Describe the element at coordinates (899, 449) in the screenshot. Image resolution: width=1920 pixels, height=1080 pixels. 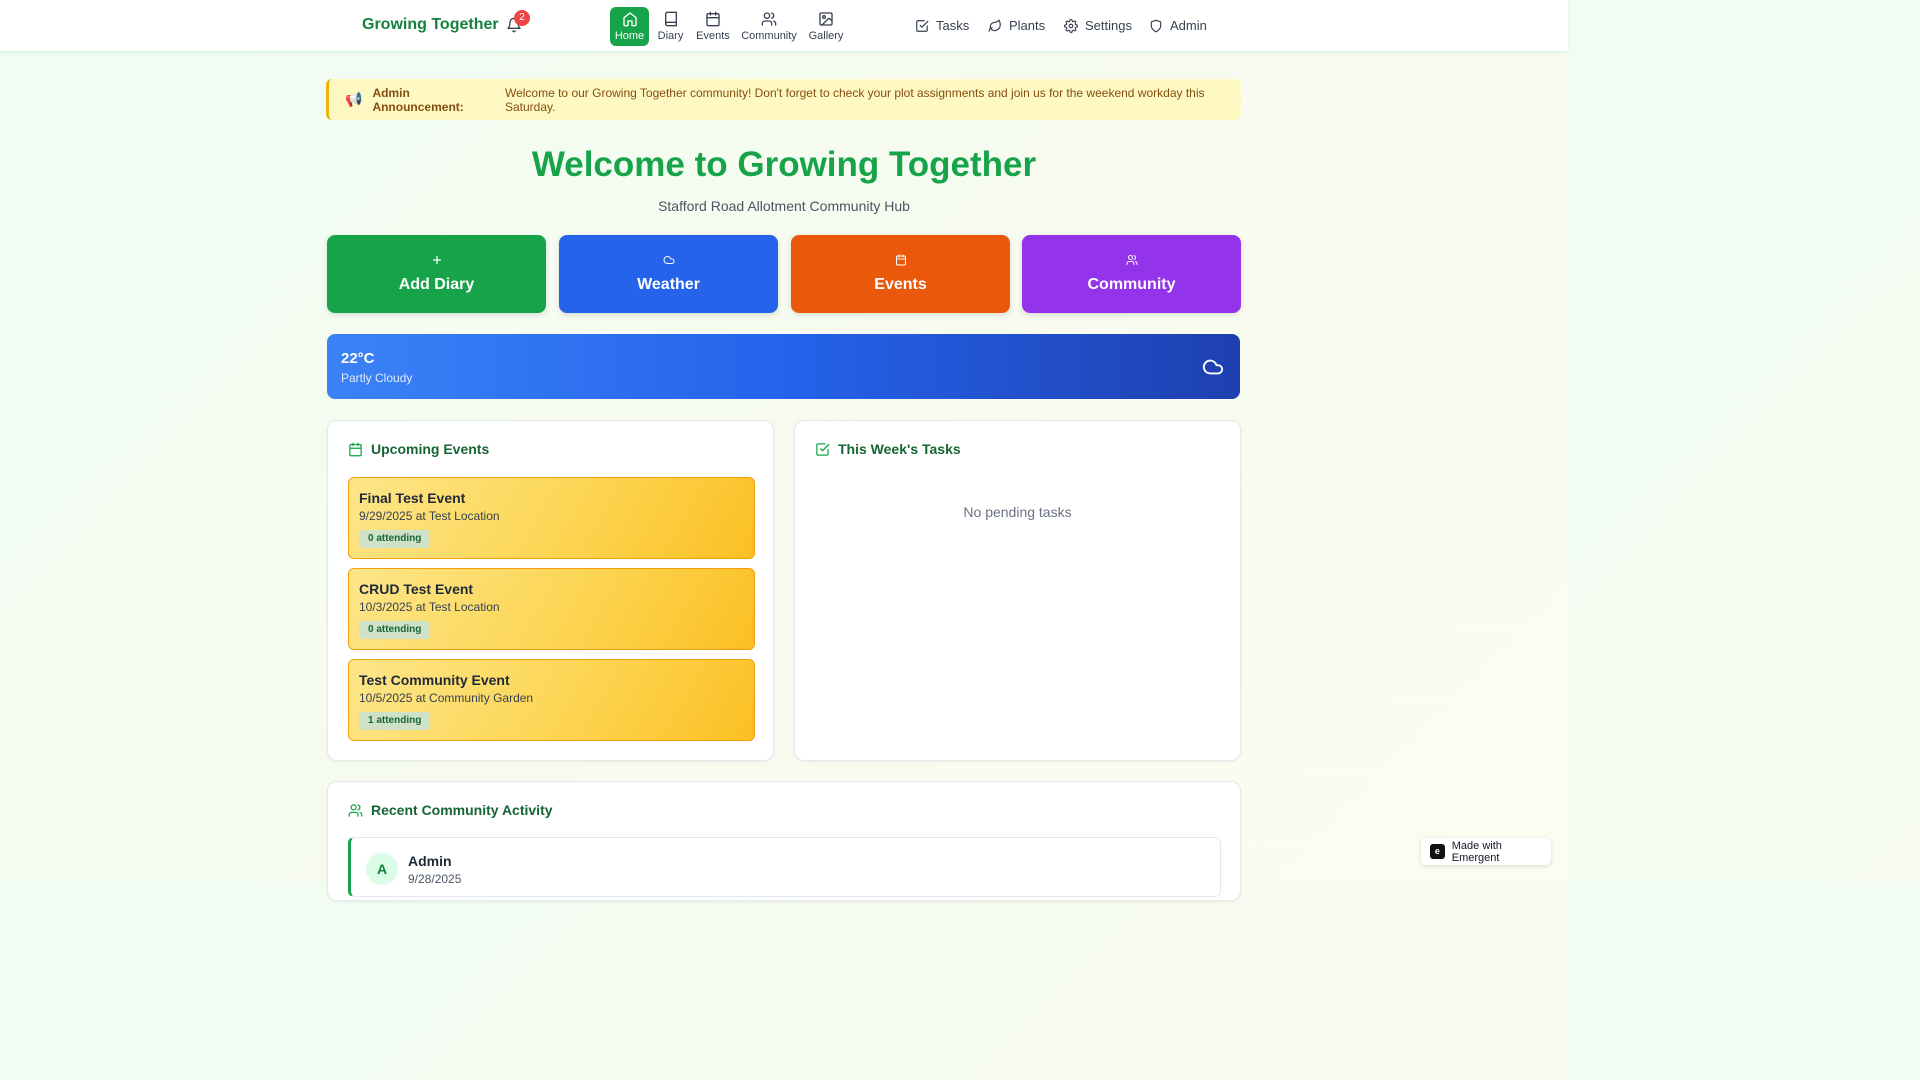
I see `card-title: This Week's Tasks` at that location.